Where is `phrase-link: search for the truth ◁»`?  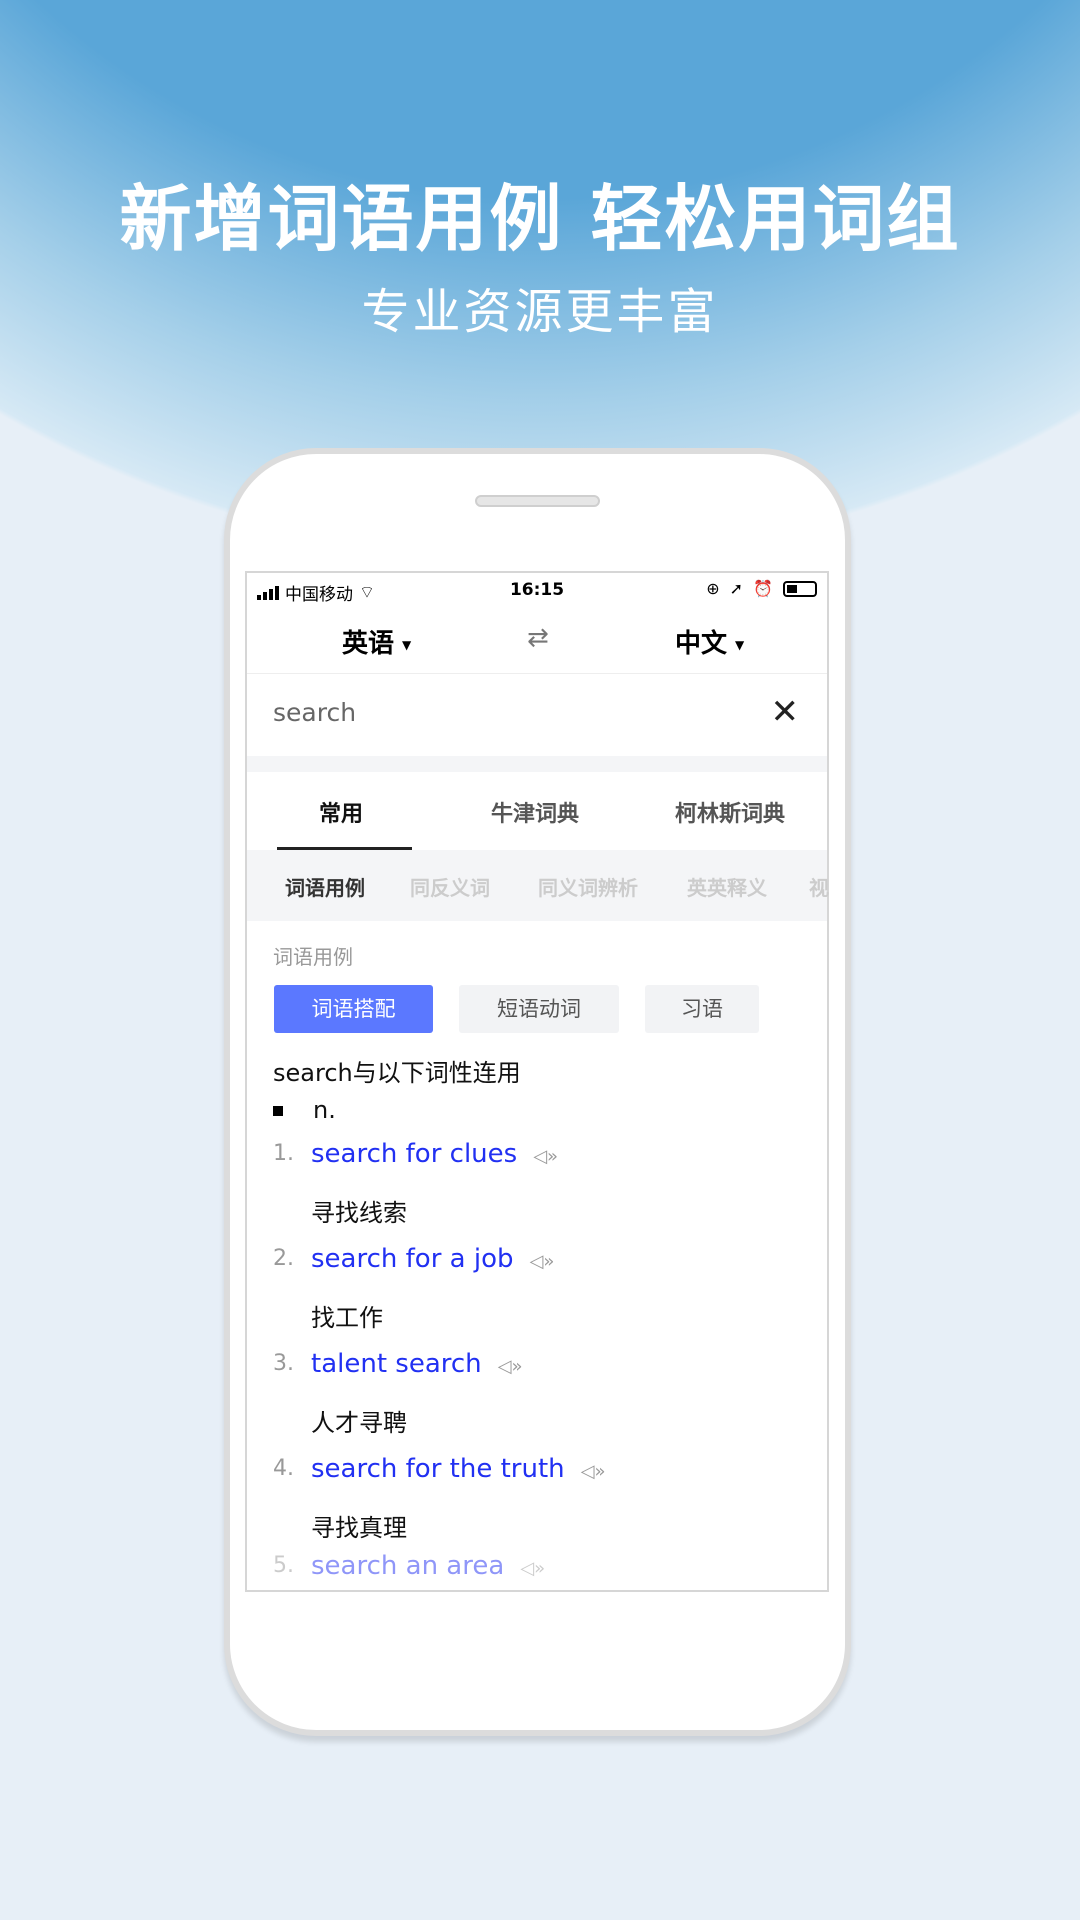 phrase-link: search for the truth ◁» is located at coordinates (458, 1469).